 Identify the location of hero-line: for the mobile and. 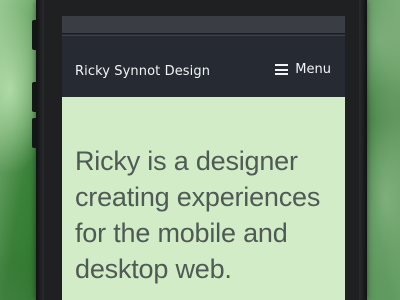
(181, 233).